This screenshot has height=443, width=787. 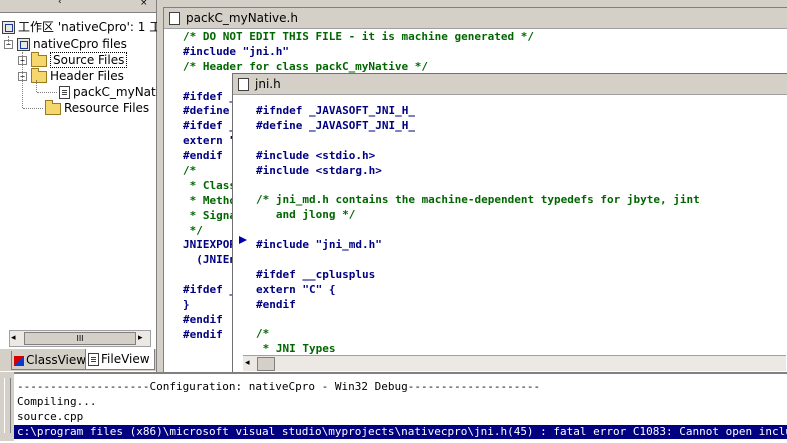 I want to click on jni-horizontal-scrollbar: ◂, so click(x=514, y=363).